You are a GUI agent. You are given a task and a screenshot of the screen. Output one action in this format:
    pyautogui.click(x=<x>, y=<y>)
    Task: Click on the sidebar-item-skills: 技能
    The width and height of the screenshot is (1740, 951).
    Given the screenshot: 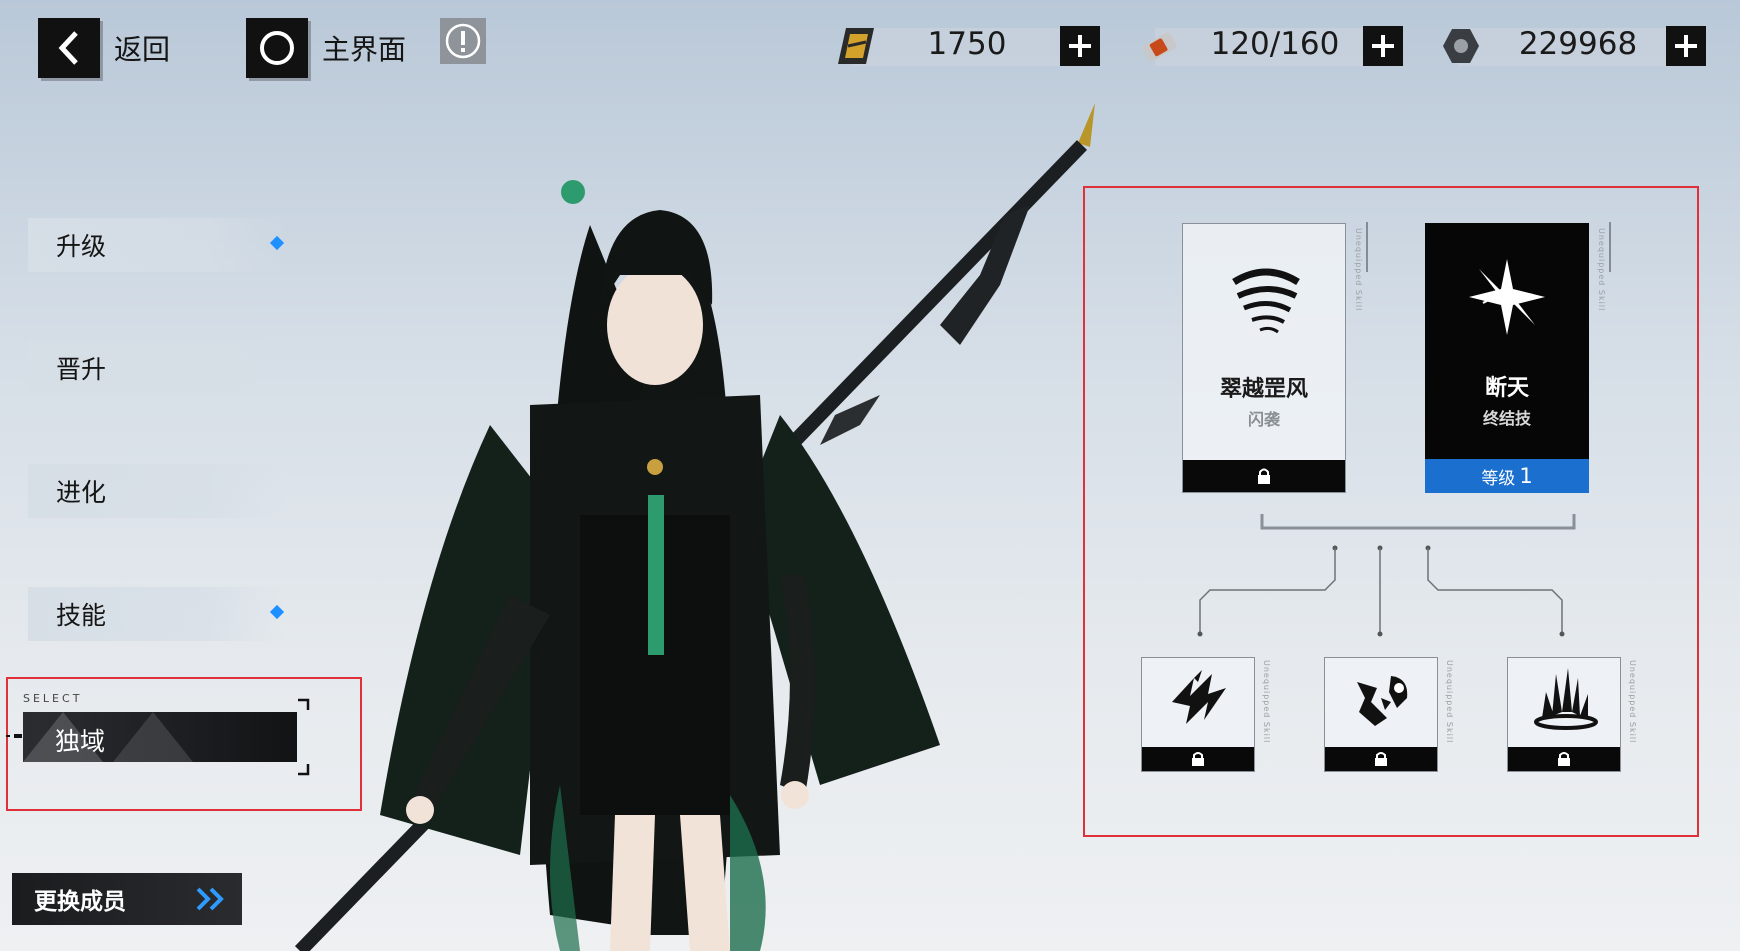 What is the action you would take?
    pyautogui.click(x=157, y=614)
    